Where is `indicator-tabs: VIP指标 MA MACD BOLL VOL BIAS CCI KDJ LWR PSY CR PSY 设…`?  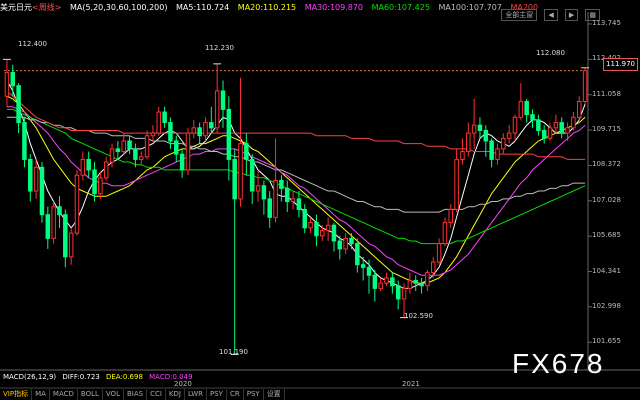
indicator-tabs: VIP指标 MA MACD BOLL VOL BIAS CCI KDJ LWR PSY CR PSY 设… is located at coordinates (320, 394).